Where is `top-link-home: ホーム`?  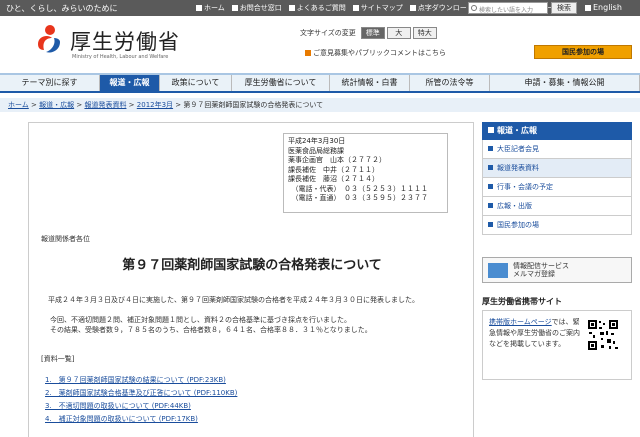
top-link-home: ホーム is located at coordinates (210, 8).